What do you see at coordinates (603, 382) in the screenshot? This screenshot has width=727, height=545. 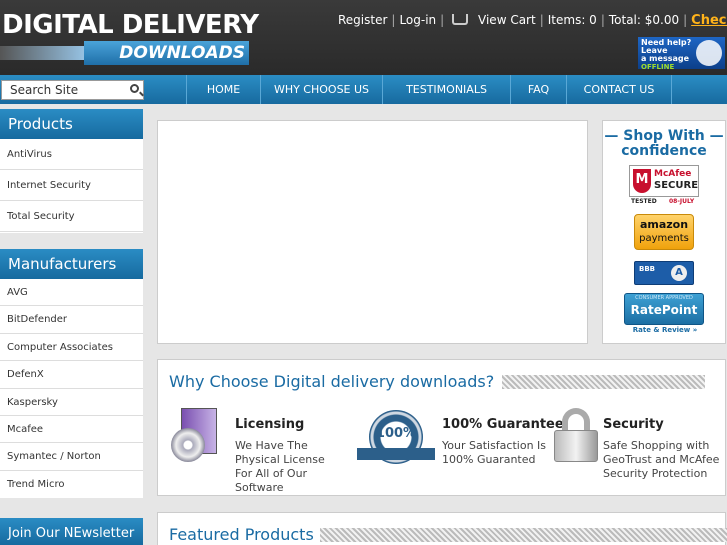 I see `heading-stripe` at bounding box center [603, 382].